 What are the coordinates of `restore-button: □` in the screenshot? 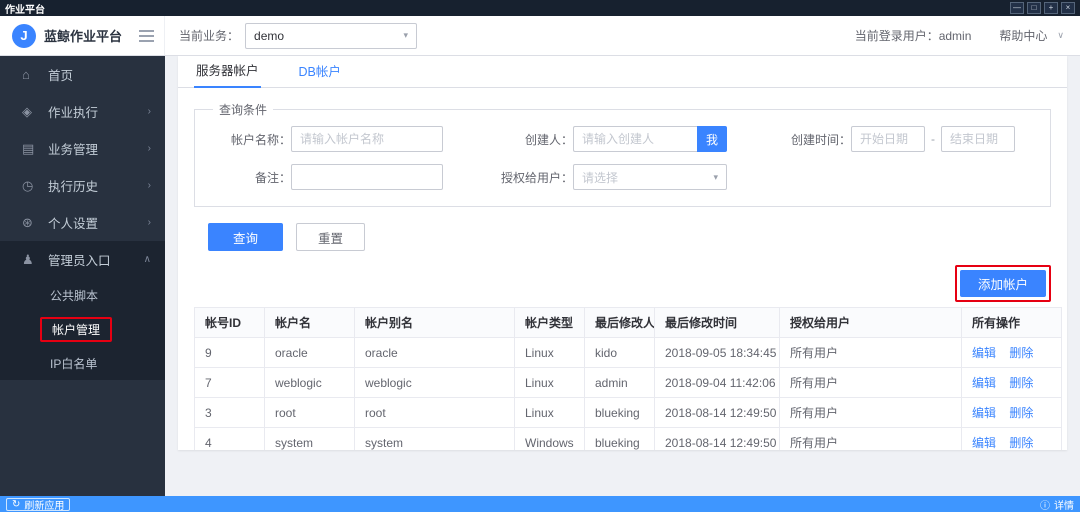 It's located at (1034, 8).